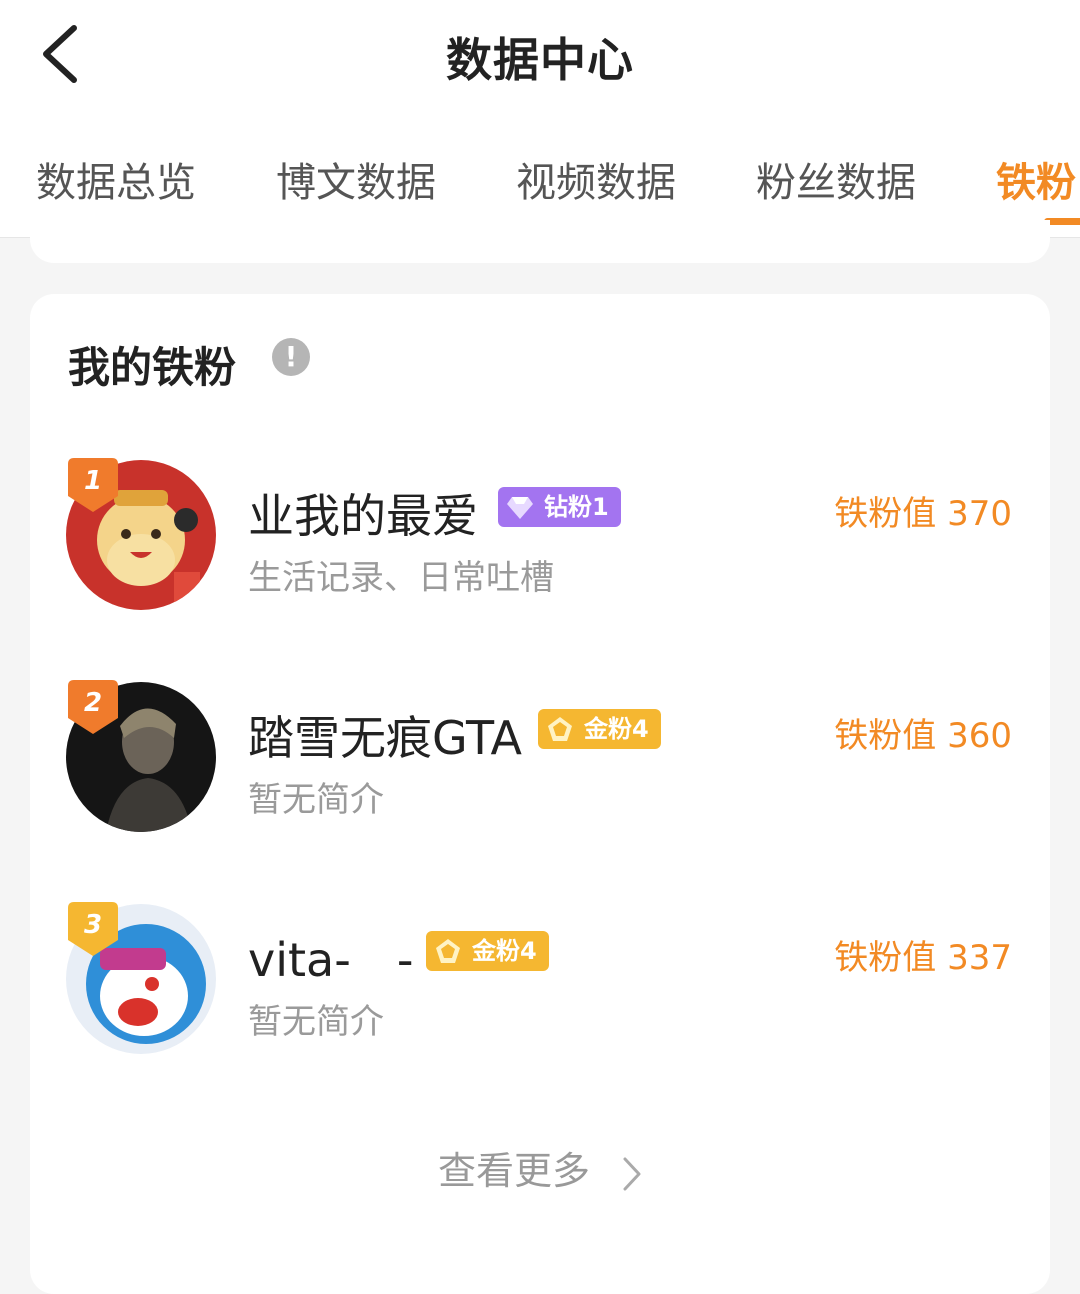 Image resolution: width=1080 pixels, height=1294 pixels. What do you see at coordinates (540, 241) in the screenshot?
I see `previous-card-bottom` at bounding box center [540, 241].